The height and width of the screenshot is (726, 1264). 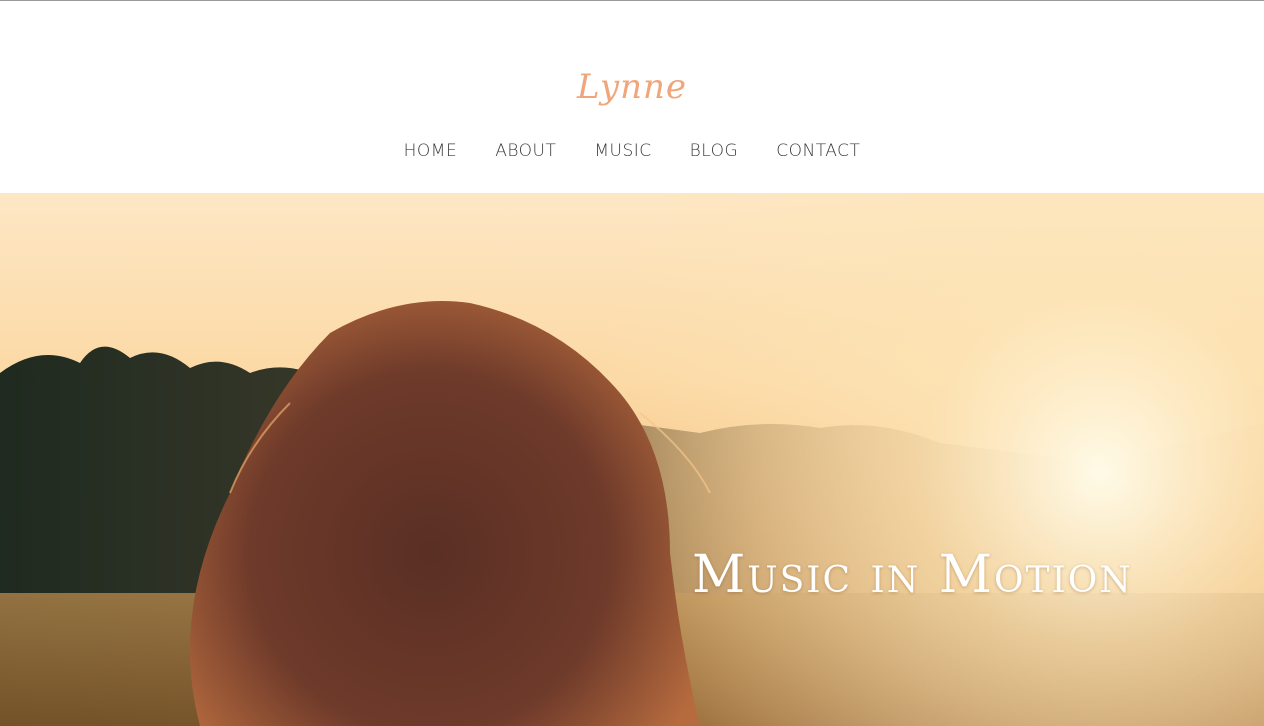 What do you see at coordinates (622, 151) in the screenshot?
I see `nav-music: MUSIC` at bounding box center [622, 151].